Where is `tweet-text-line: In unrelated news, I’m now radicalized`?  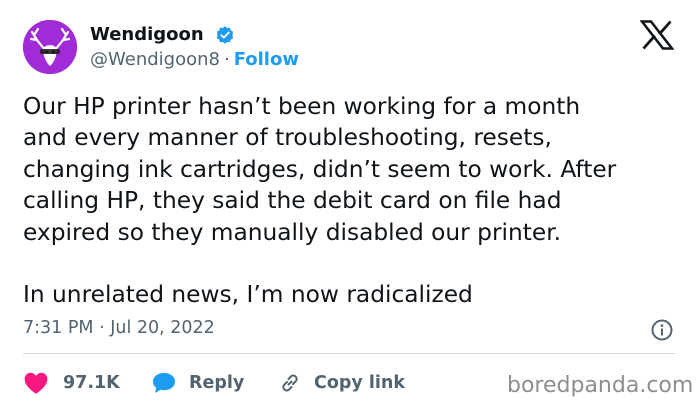
tweet-text-line: In unrelated news, I’m now radicalized is located at coordinates (248, 295).